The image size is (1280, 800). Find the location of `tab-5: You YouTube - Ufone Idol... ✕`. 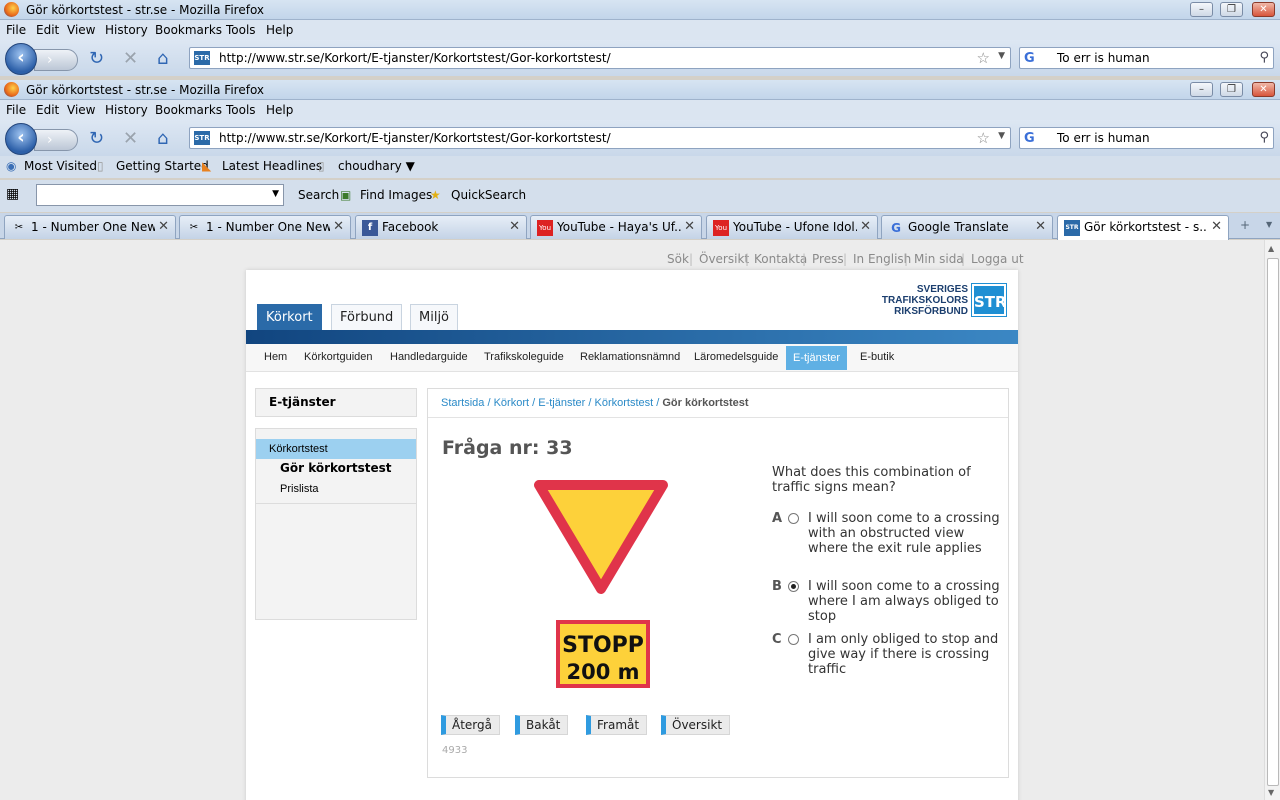

tab-5: You YouTube - Ufone Idol... ✕ is located at coordinates (792, 227).